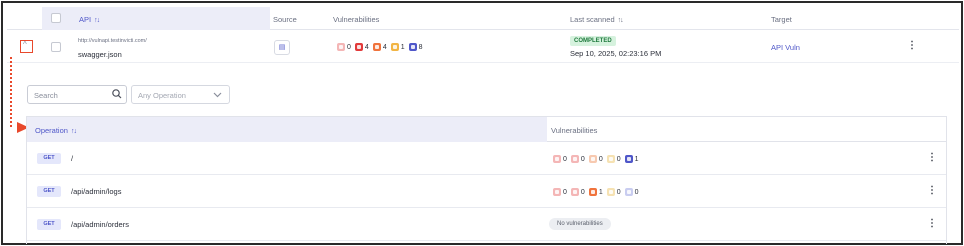 The height and width of the screenshot is (246, 964). I want to click on vulnerability-counts: 0 0 1 0 0, so click(596, 192).